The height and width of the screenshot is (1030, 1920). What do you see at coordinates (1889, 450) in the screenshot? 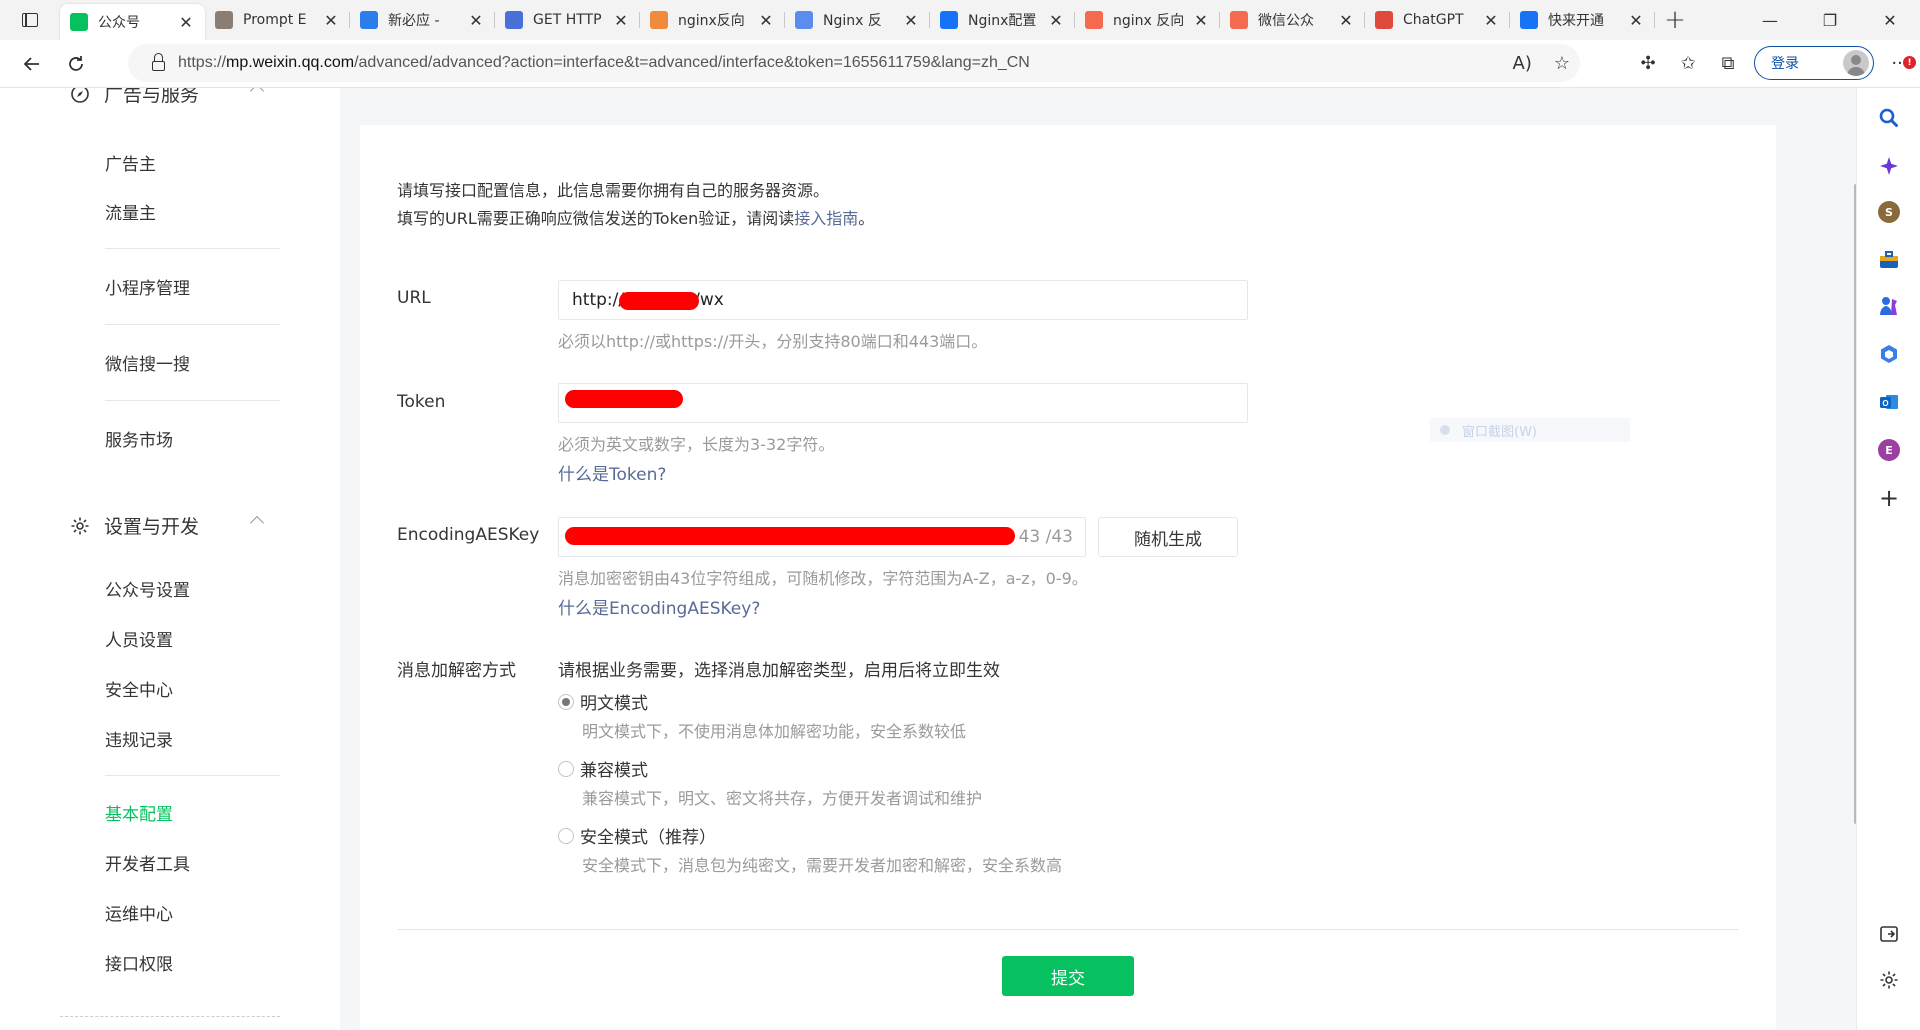
I see `profile-e-icon: E` at bounding box center [1889, 450].